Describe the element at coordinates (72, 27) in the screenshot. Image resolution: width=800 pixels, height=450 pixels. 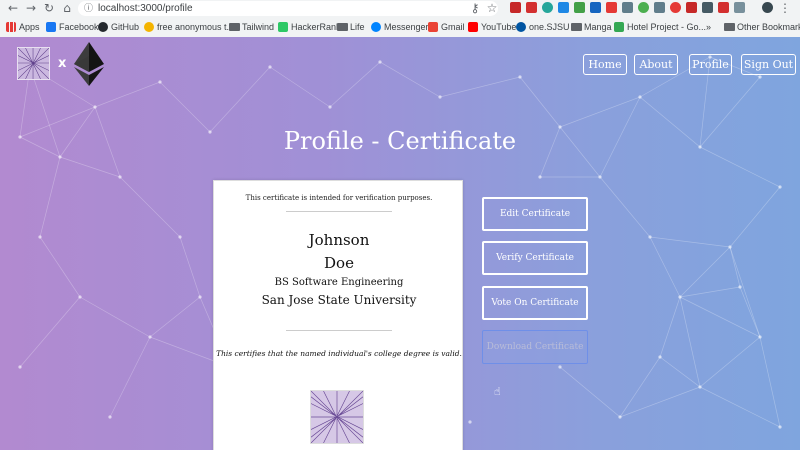
I see `bookmark-item: Facebook` at that location.